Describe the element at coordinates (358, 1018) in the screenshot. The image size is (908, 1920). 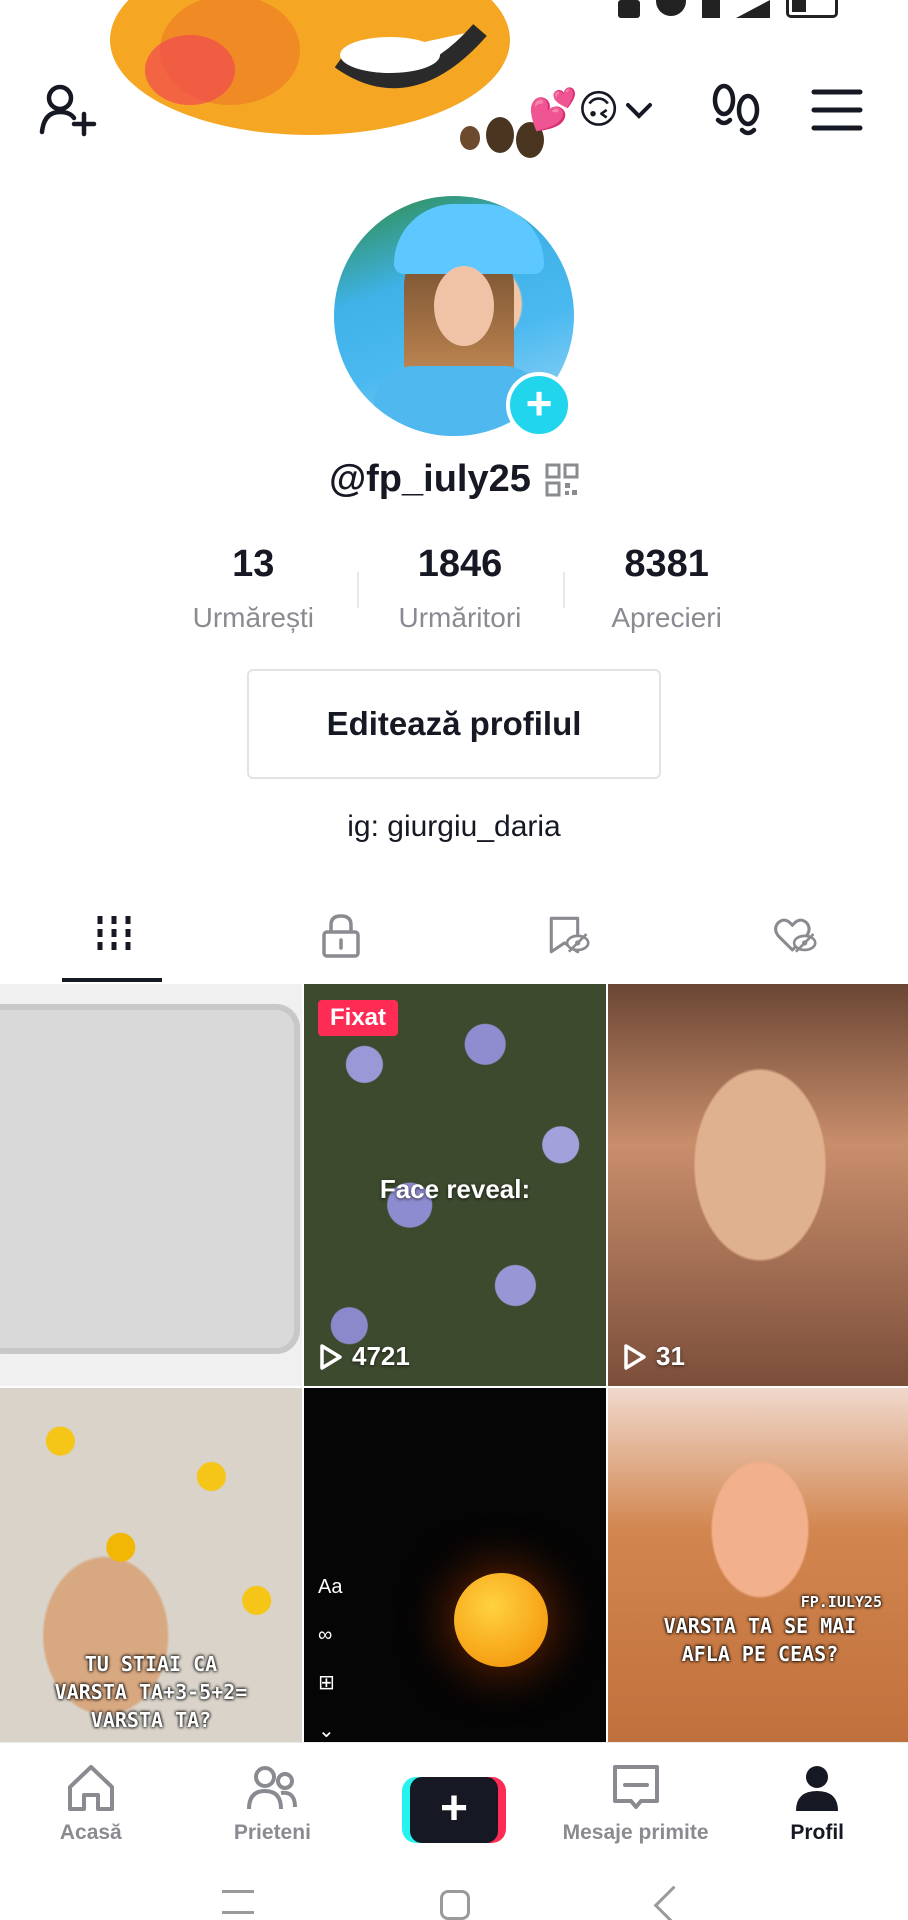
I see `pinned-badge: Fixat` at that location.